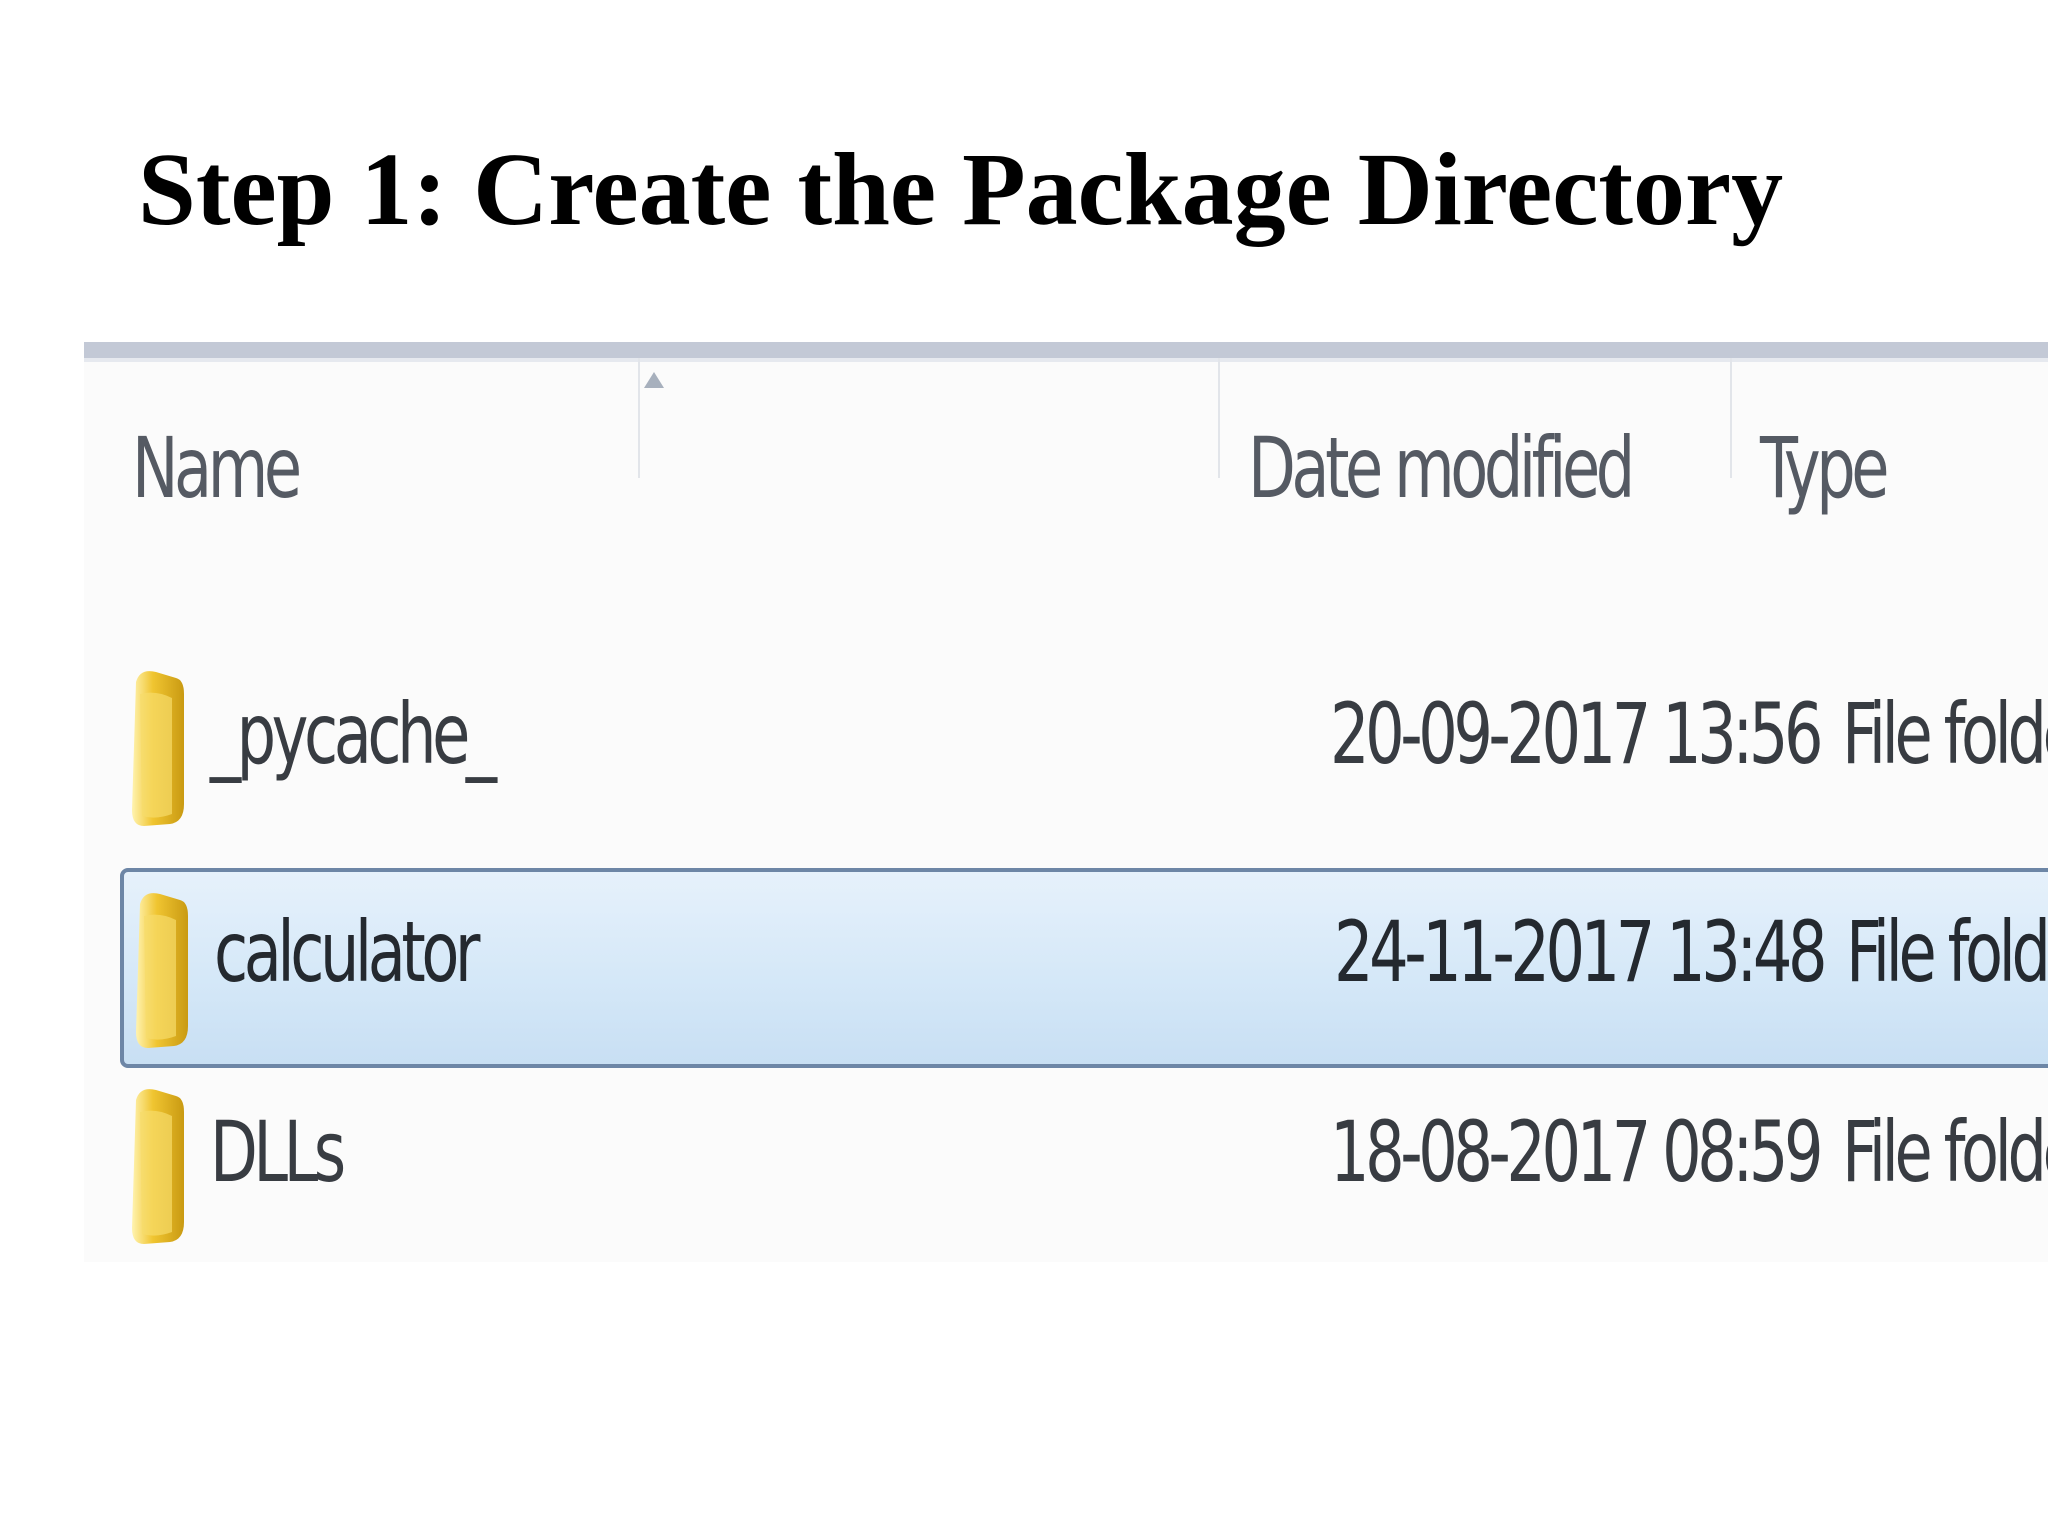 This screenshot has width=2048, height=1536. What do you see at coordinates (1084, 750) in the screenshot?
I see `file-row-pycache: _pycache_ 20-09-2017 13:56 File folder` at bounding box center [1084, 750].